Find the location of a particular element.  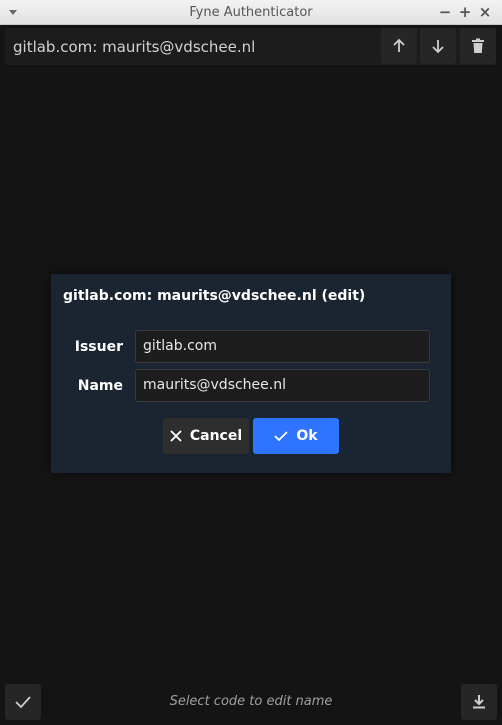

ok-button: Ok is located at coordinates (296, 436).